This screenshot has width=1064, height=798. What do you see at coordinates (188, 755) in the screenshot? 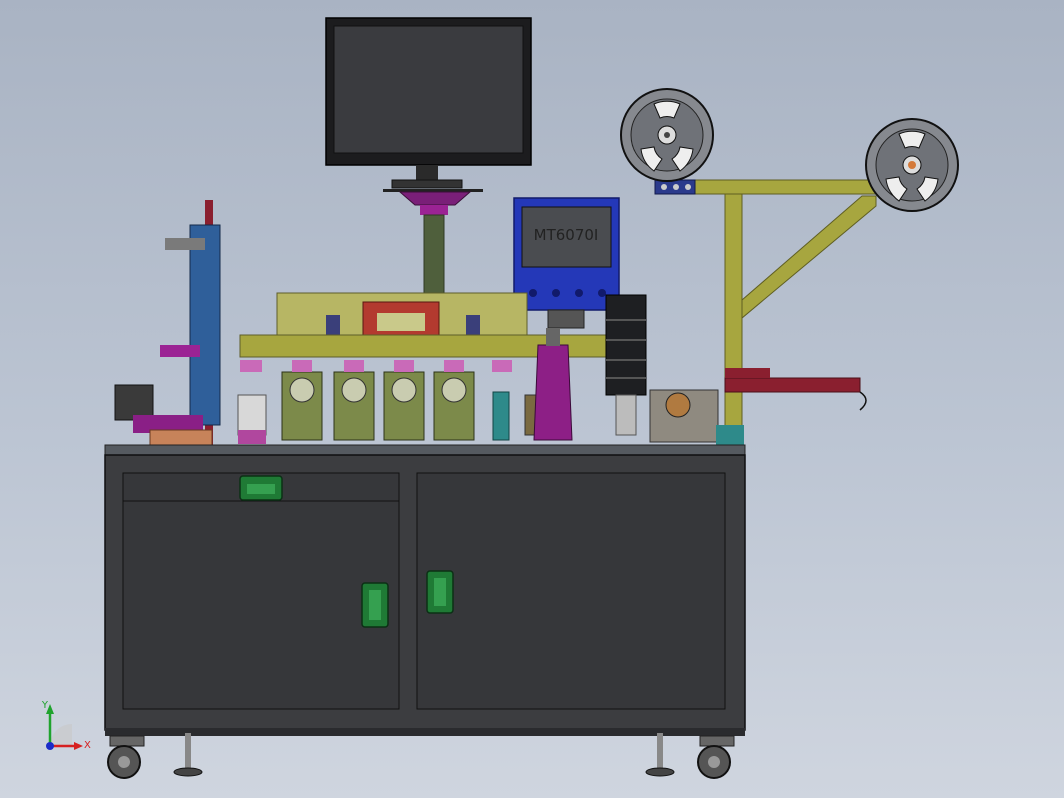
I see `leveling-foot-left` at bounding box center [188, 755].